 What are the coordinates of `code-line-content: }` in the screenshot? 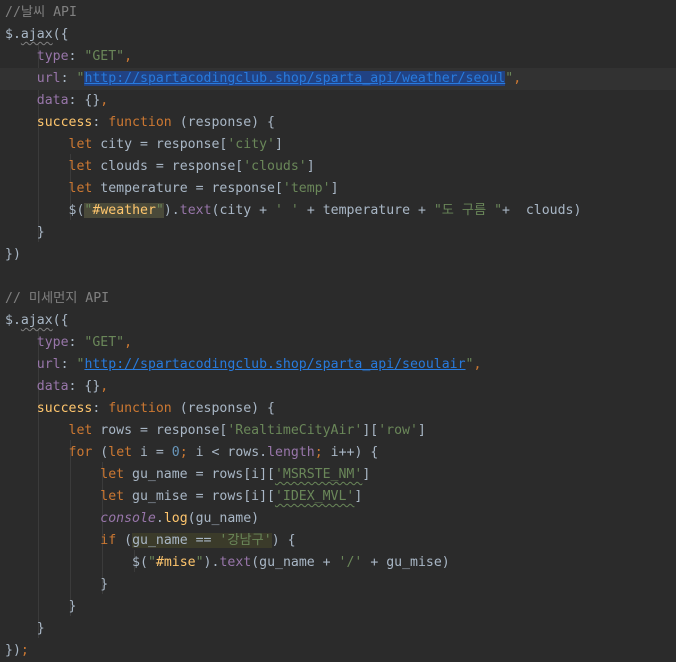 It's located at (25, 628).